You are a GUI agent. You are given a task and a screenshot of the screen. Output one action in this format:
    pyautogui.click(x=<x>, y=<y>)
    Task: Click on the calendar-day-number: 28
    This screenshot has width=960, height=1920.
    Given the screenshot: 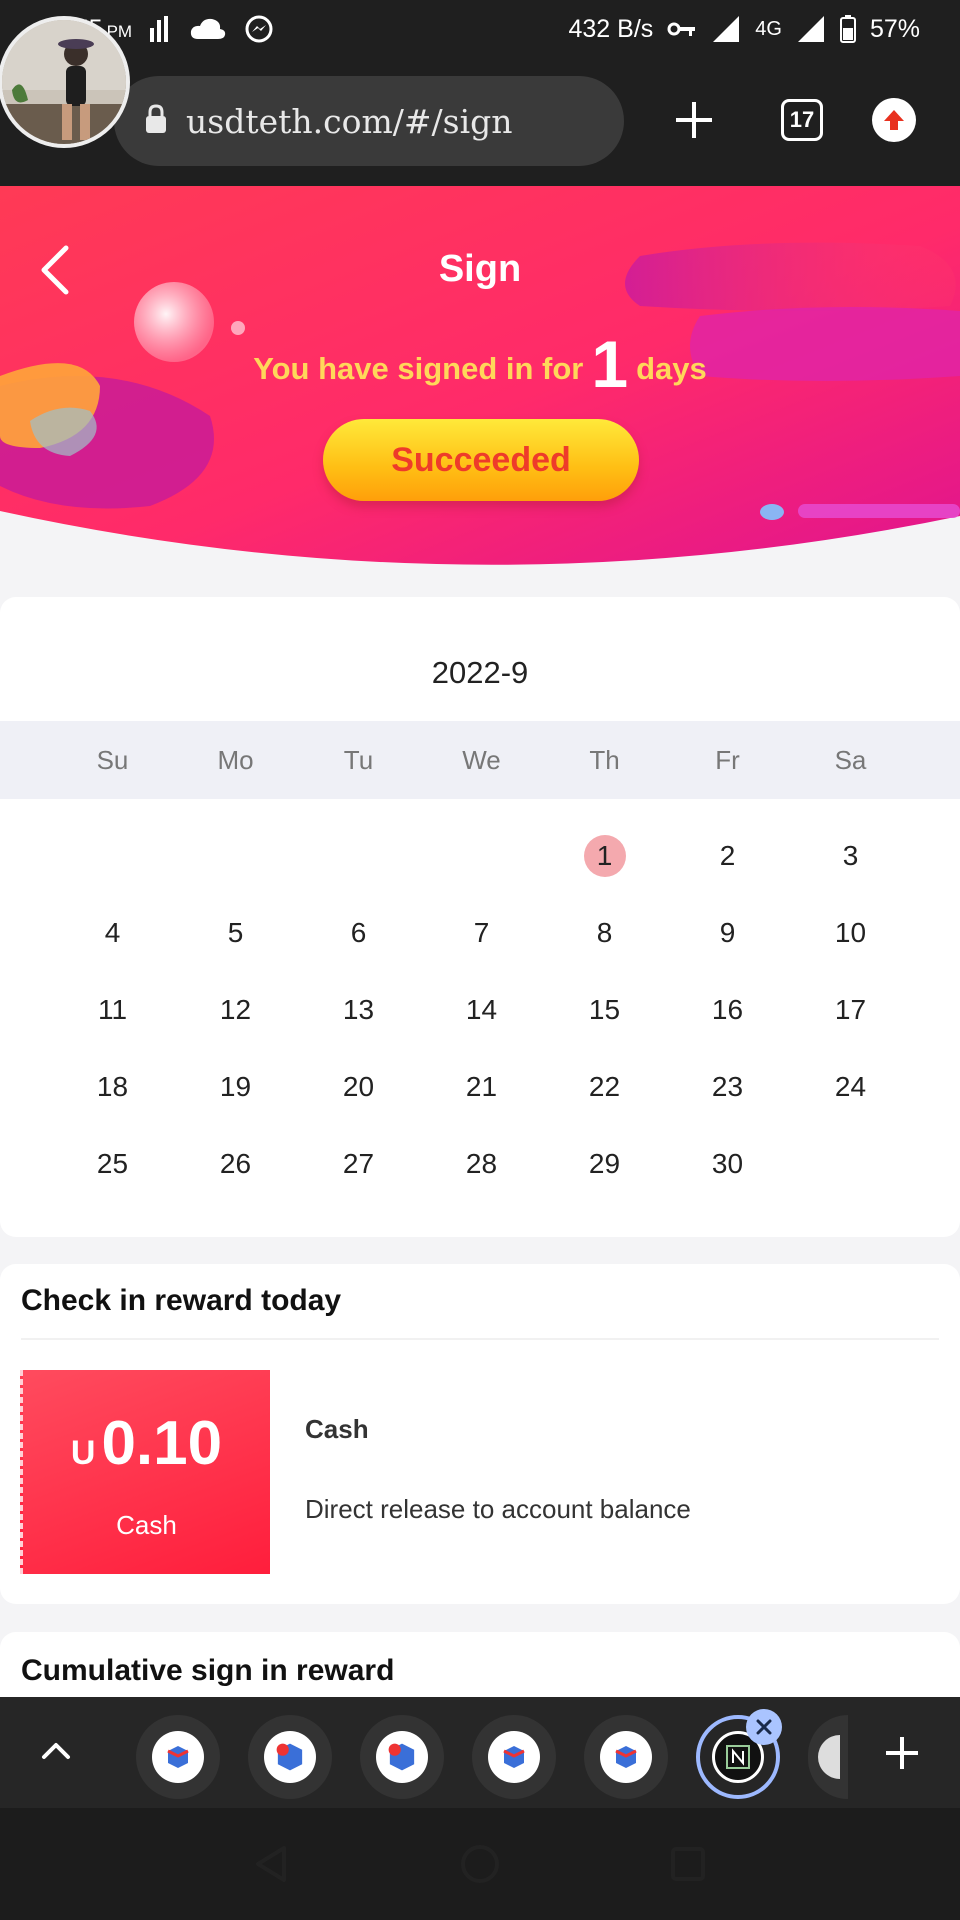 What is the action you would take?
    pyautogui.click(x=481, y=1163)
    